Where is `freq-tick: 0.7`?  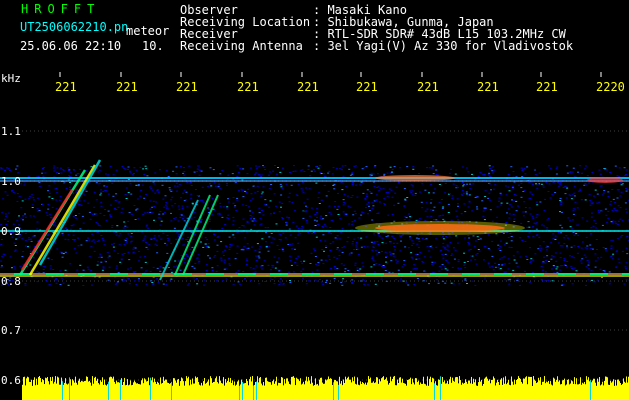
freq-tick: 0.7 is located at coordinates (11, 330).